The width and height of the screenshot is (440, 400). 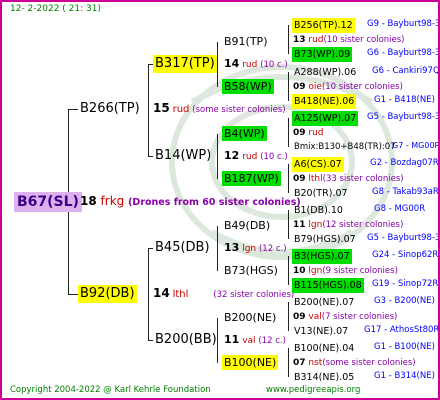 What do you see at coordinates (249, 249) in the screenshot?
I see `mating-code: lgn` at bounding box center [249, 249].